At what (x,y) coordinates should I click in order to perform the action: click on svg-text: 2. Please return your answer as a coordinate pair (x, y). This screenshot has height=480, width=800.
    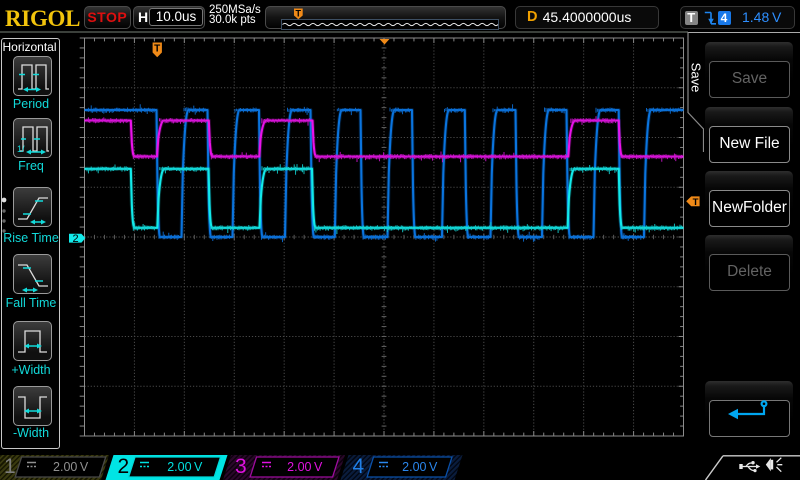
    Looking at the image, I should click on (75, 239).